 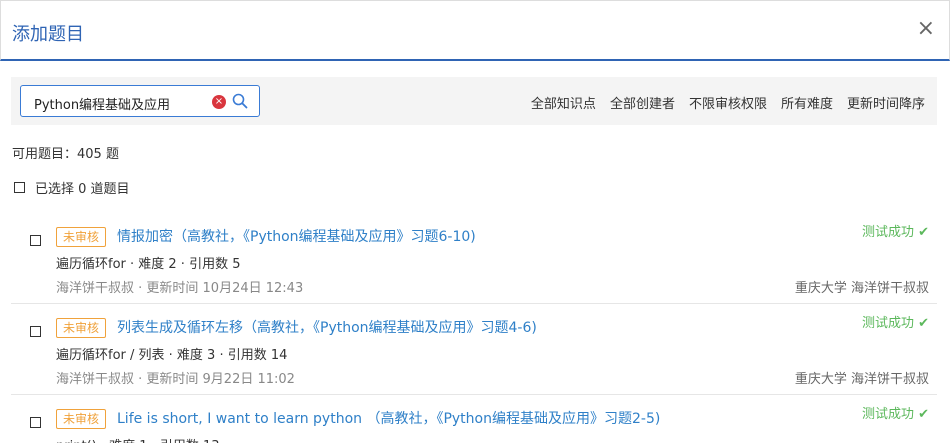 What do you see at coordinates (219, 102) in the screenshot?
I see `clear-icon: ×` at bounding box center [219, 102].